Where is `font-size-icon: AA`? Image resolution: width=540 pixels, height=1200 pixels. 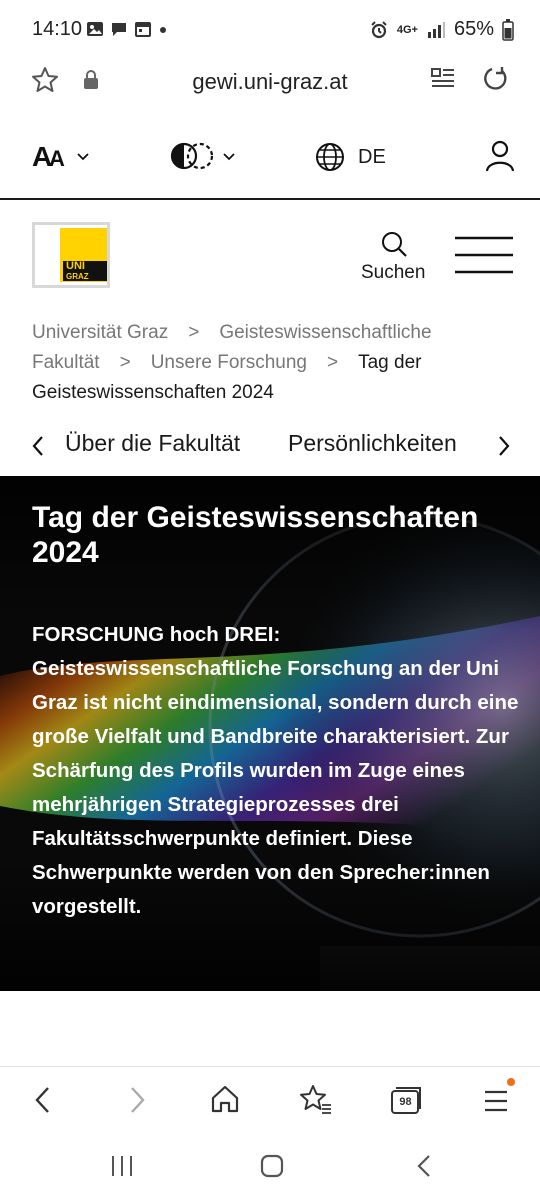 font-size-icon: AA is located at coordinates (60, 156).